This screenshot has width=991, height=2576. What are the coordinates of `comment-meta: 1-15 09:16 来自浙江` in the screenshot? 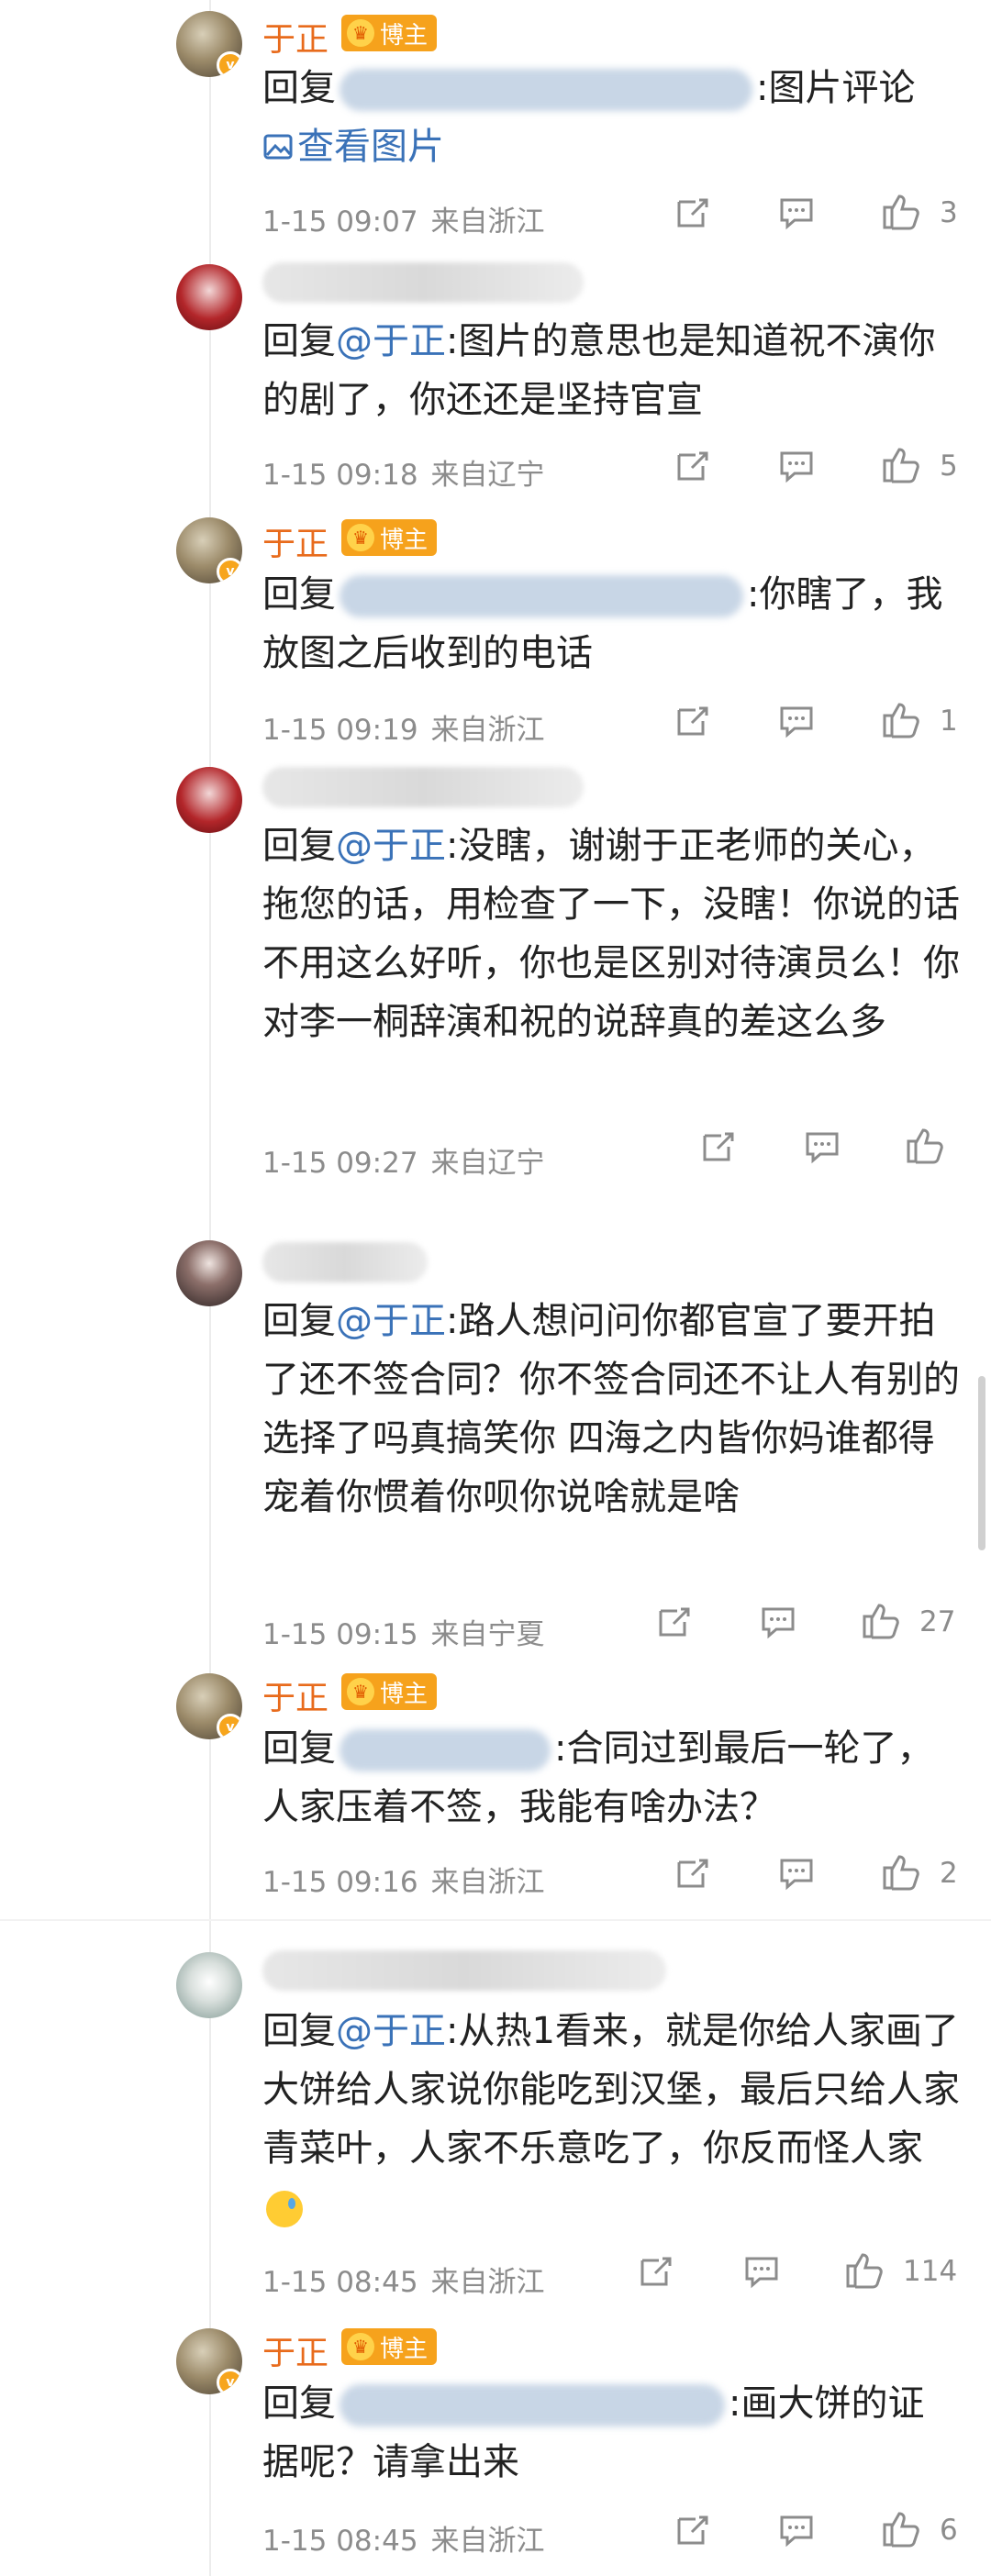 It's located at (403, 1879).